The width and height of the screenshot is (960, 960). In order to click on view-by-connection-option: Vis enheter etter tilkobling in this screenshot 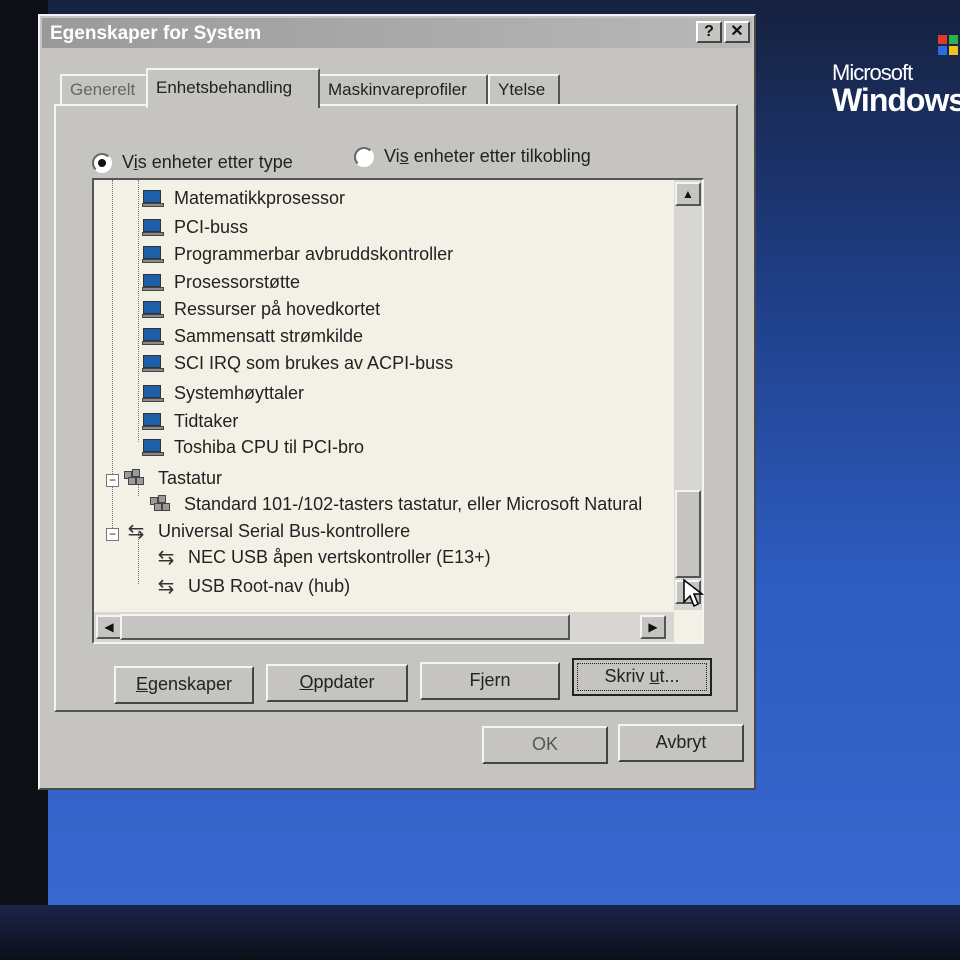, I will do `click(472, 156)`.